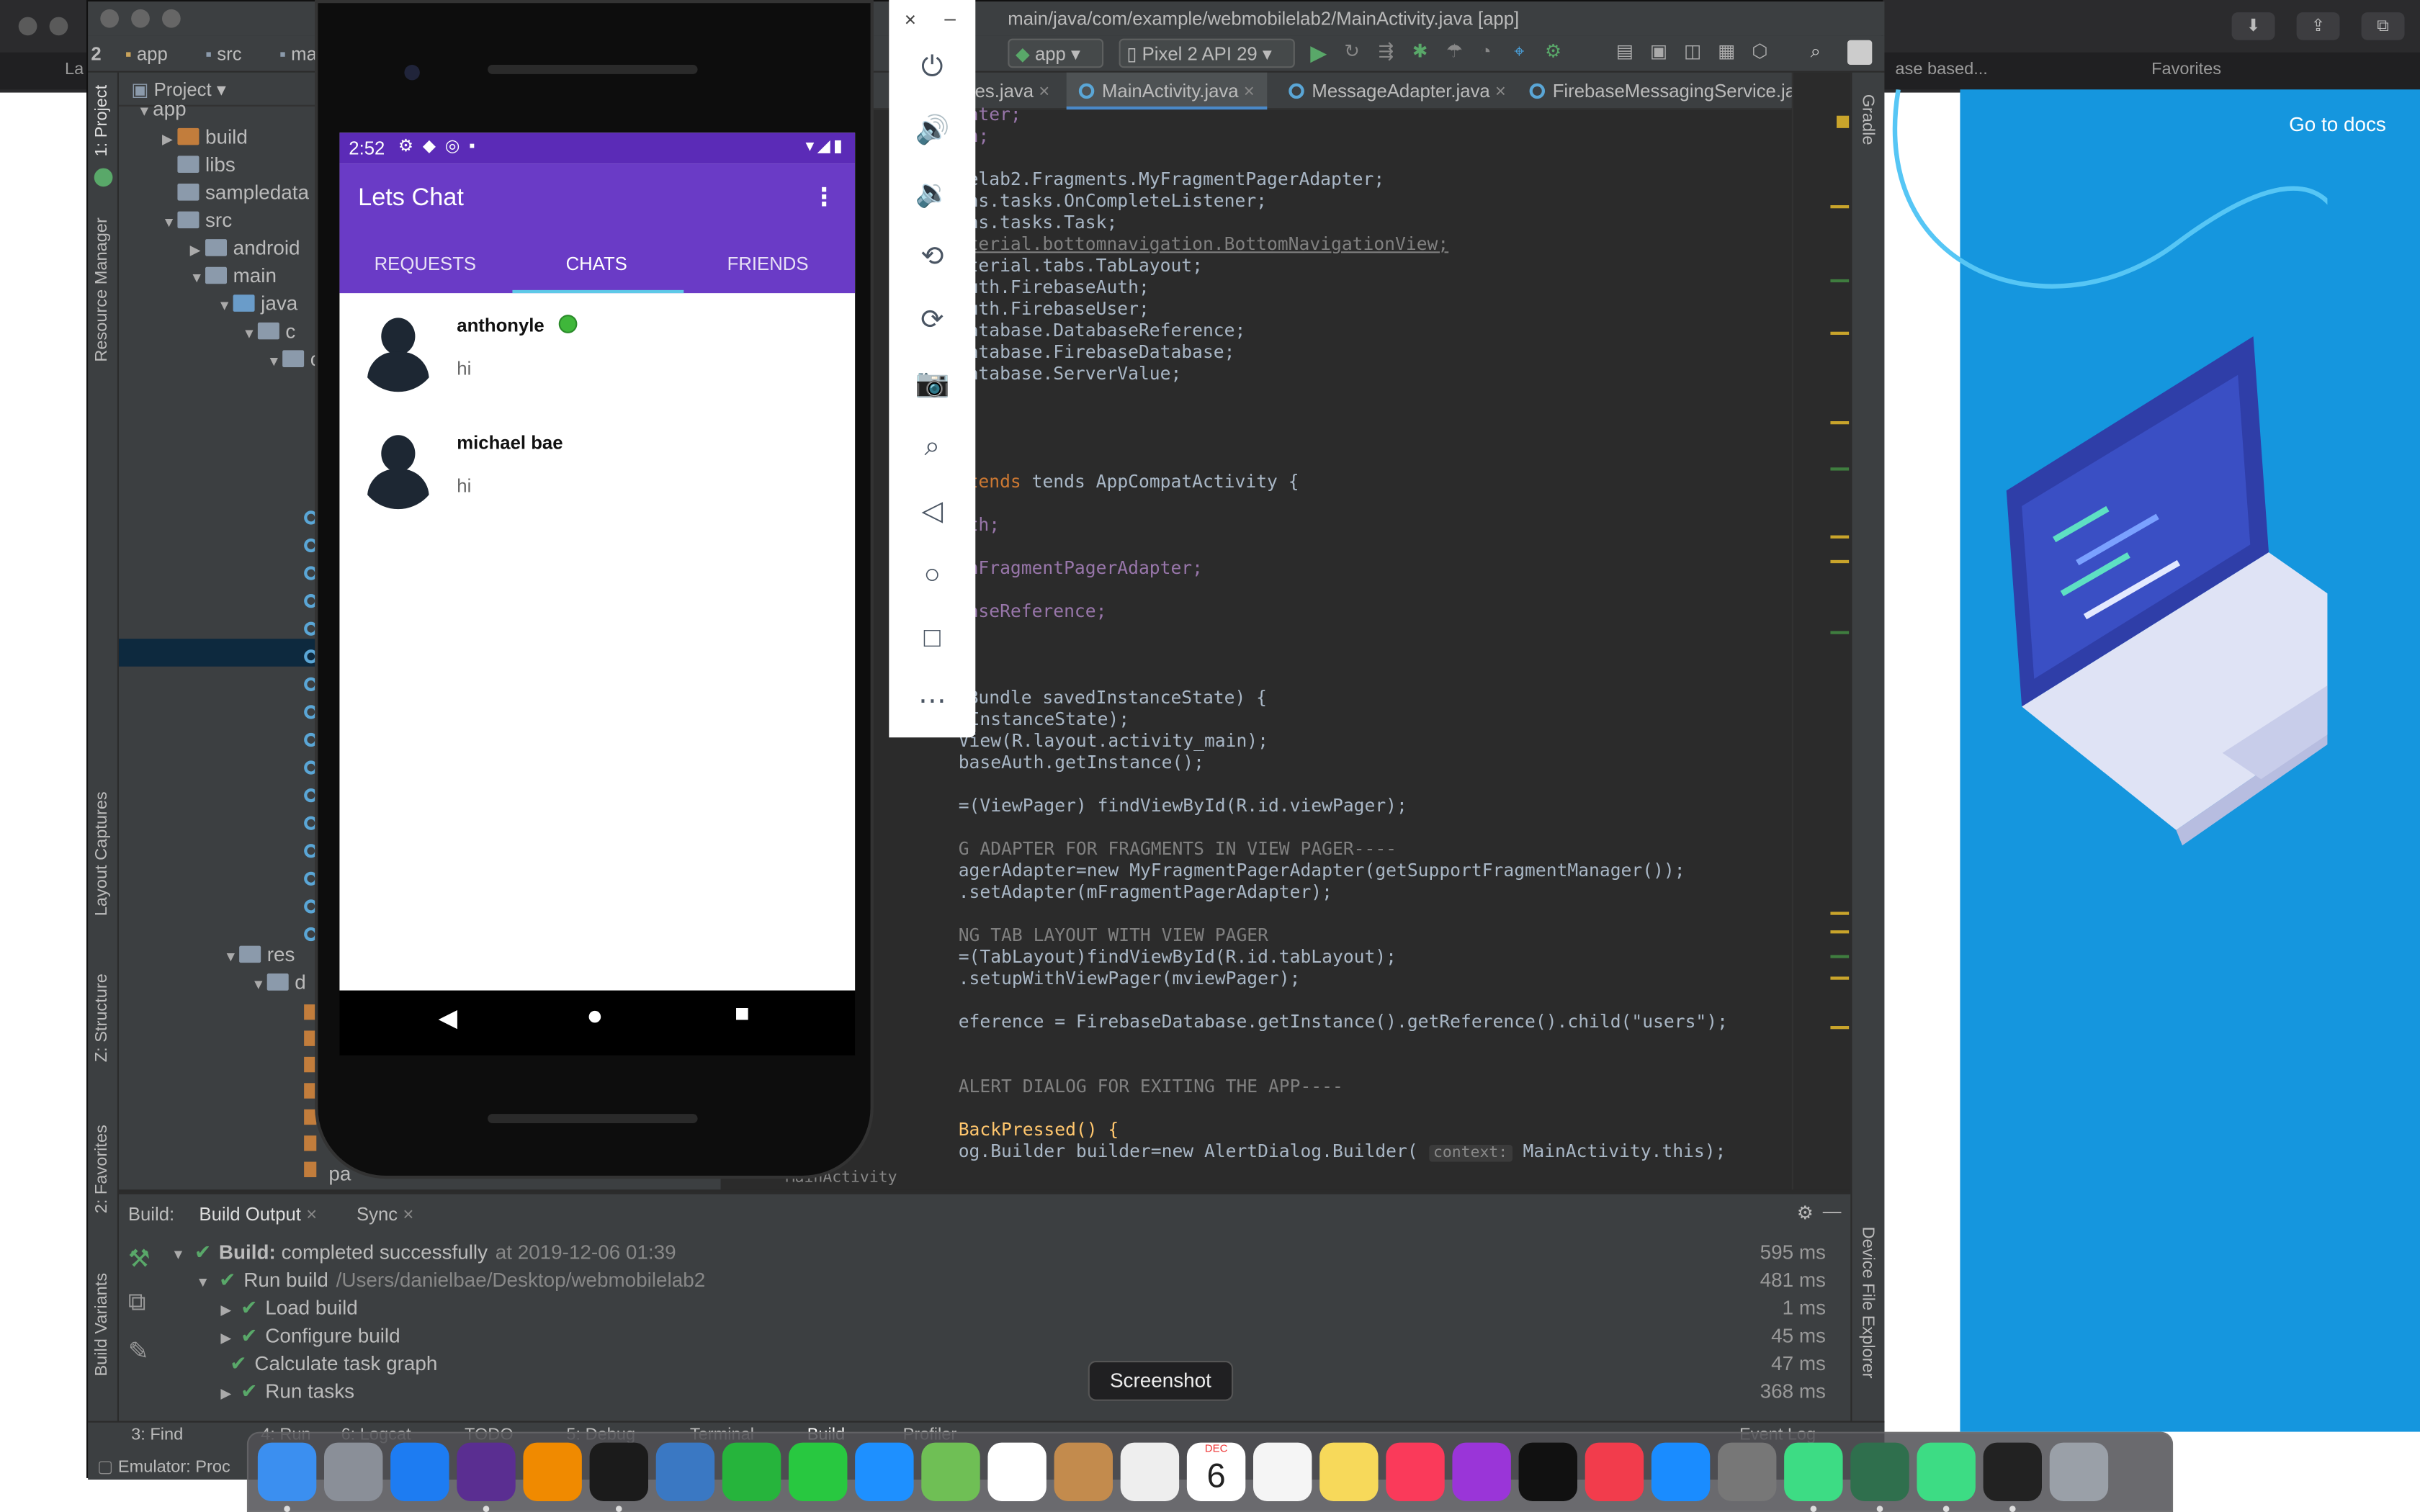 This screenshot has width=2420, height=1512. I want to click on back-icon: ◁, so click(932, 511).